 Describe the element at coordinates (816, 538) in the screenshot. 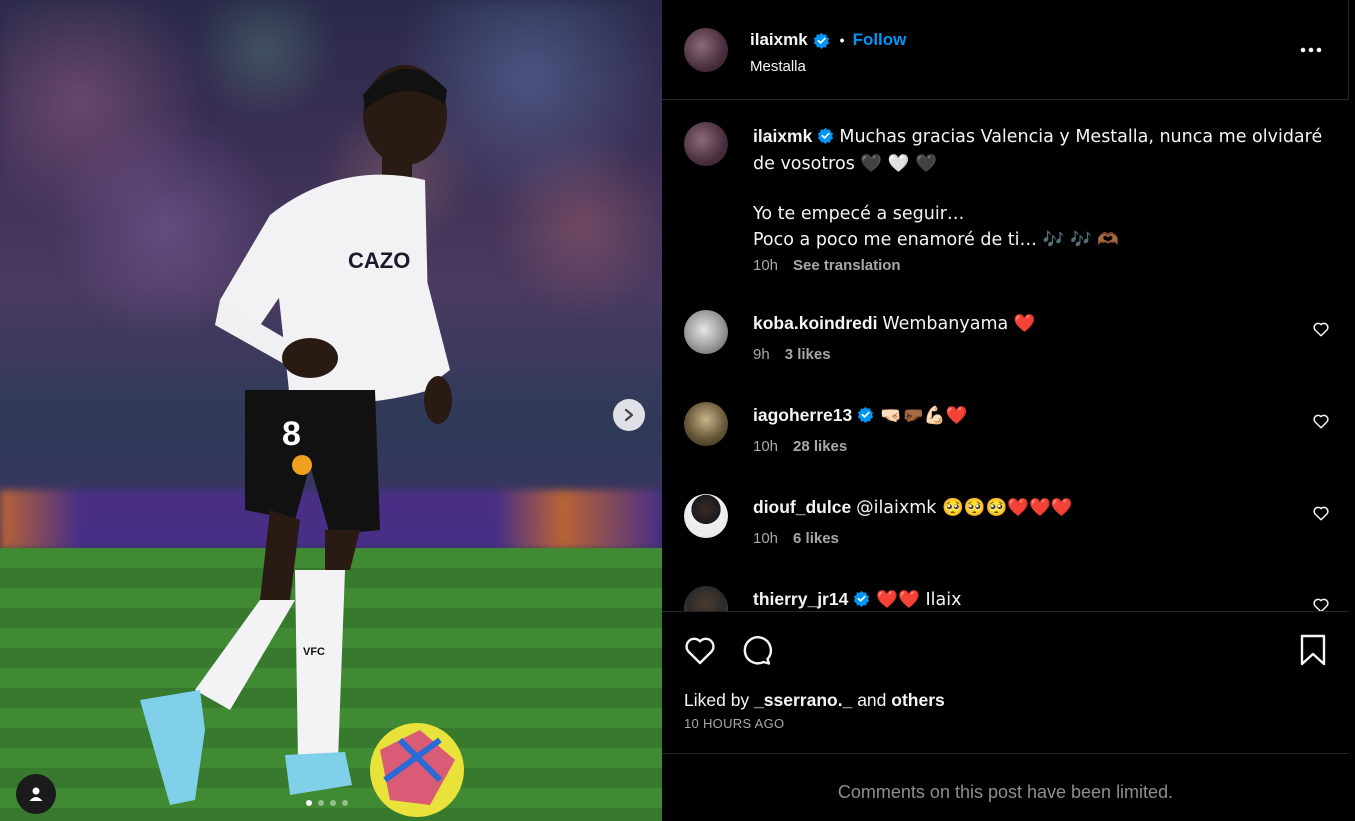

I see `comment-likes: 6 likes` at that location.